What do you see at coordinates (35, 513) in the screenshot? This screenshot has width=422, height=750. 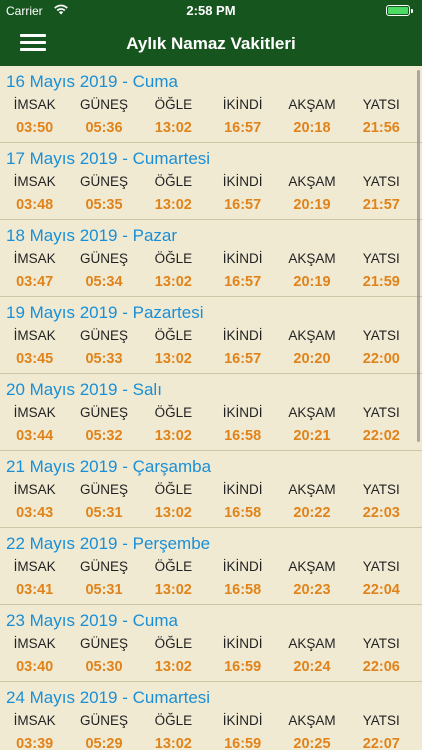 I see `prayer-time: 03:43` at bounding box center [35, 513].